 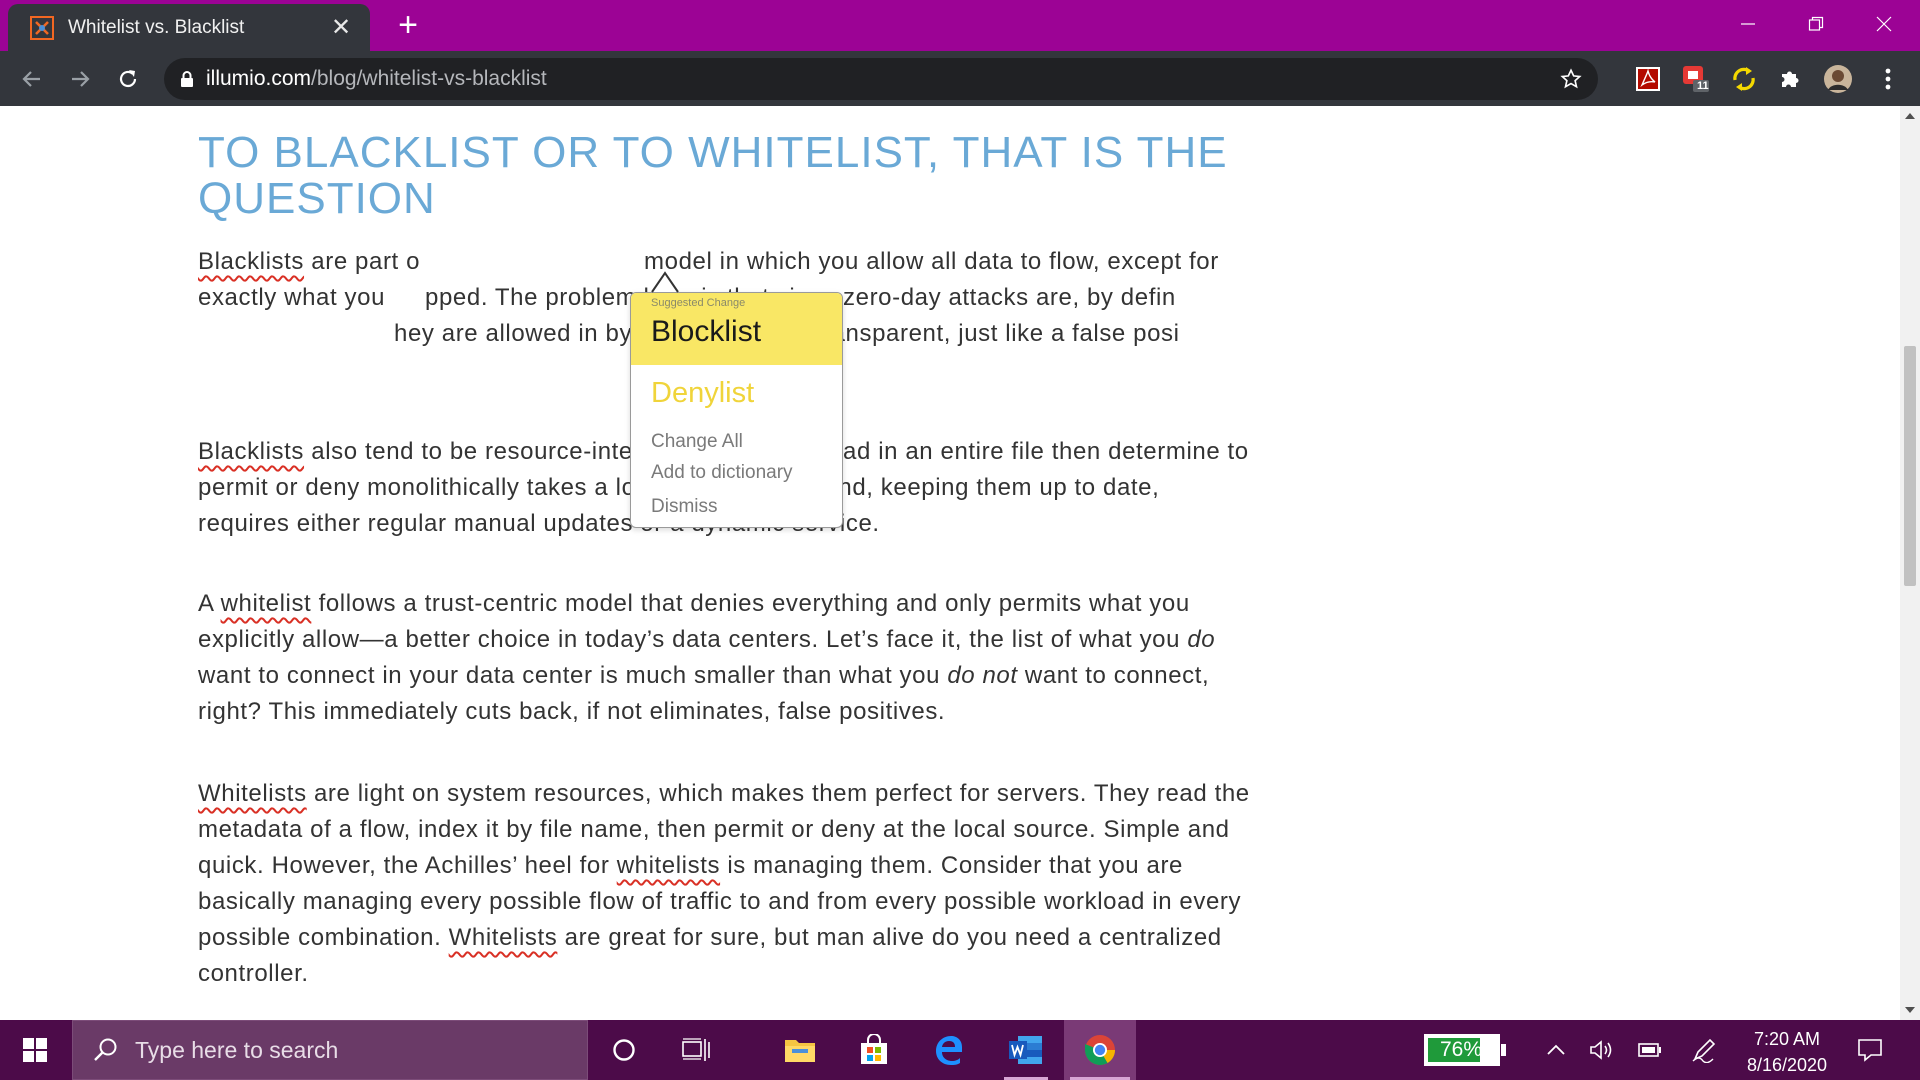 I want to click on cortana-circle-icon, so click(x=624, y=1050).